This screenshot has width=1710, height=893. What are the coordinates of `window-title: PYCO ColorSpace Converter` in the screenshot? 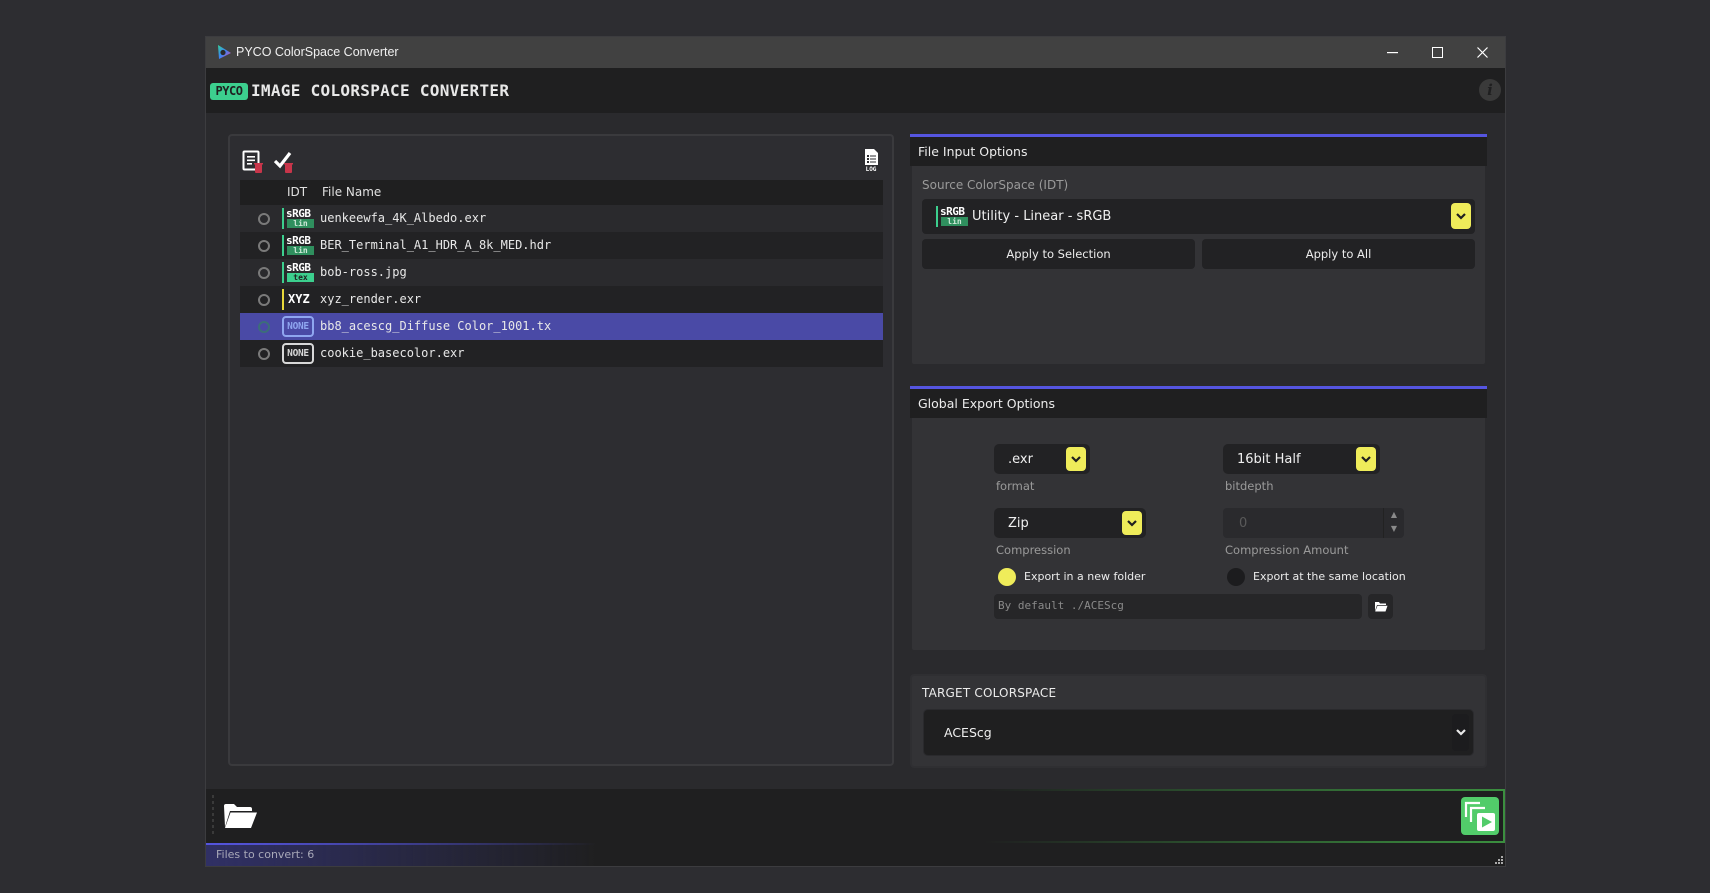 It's located at (317, 52).